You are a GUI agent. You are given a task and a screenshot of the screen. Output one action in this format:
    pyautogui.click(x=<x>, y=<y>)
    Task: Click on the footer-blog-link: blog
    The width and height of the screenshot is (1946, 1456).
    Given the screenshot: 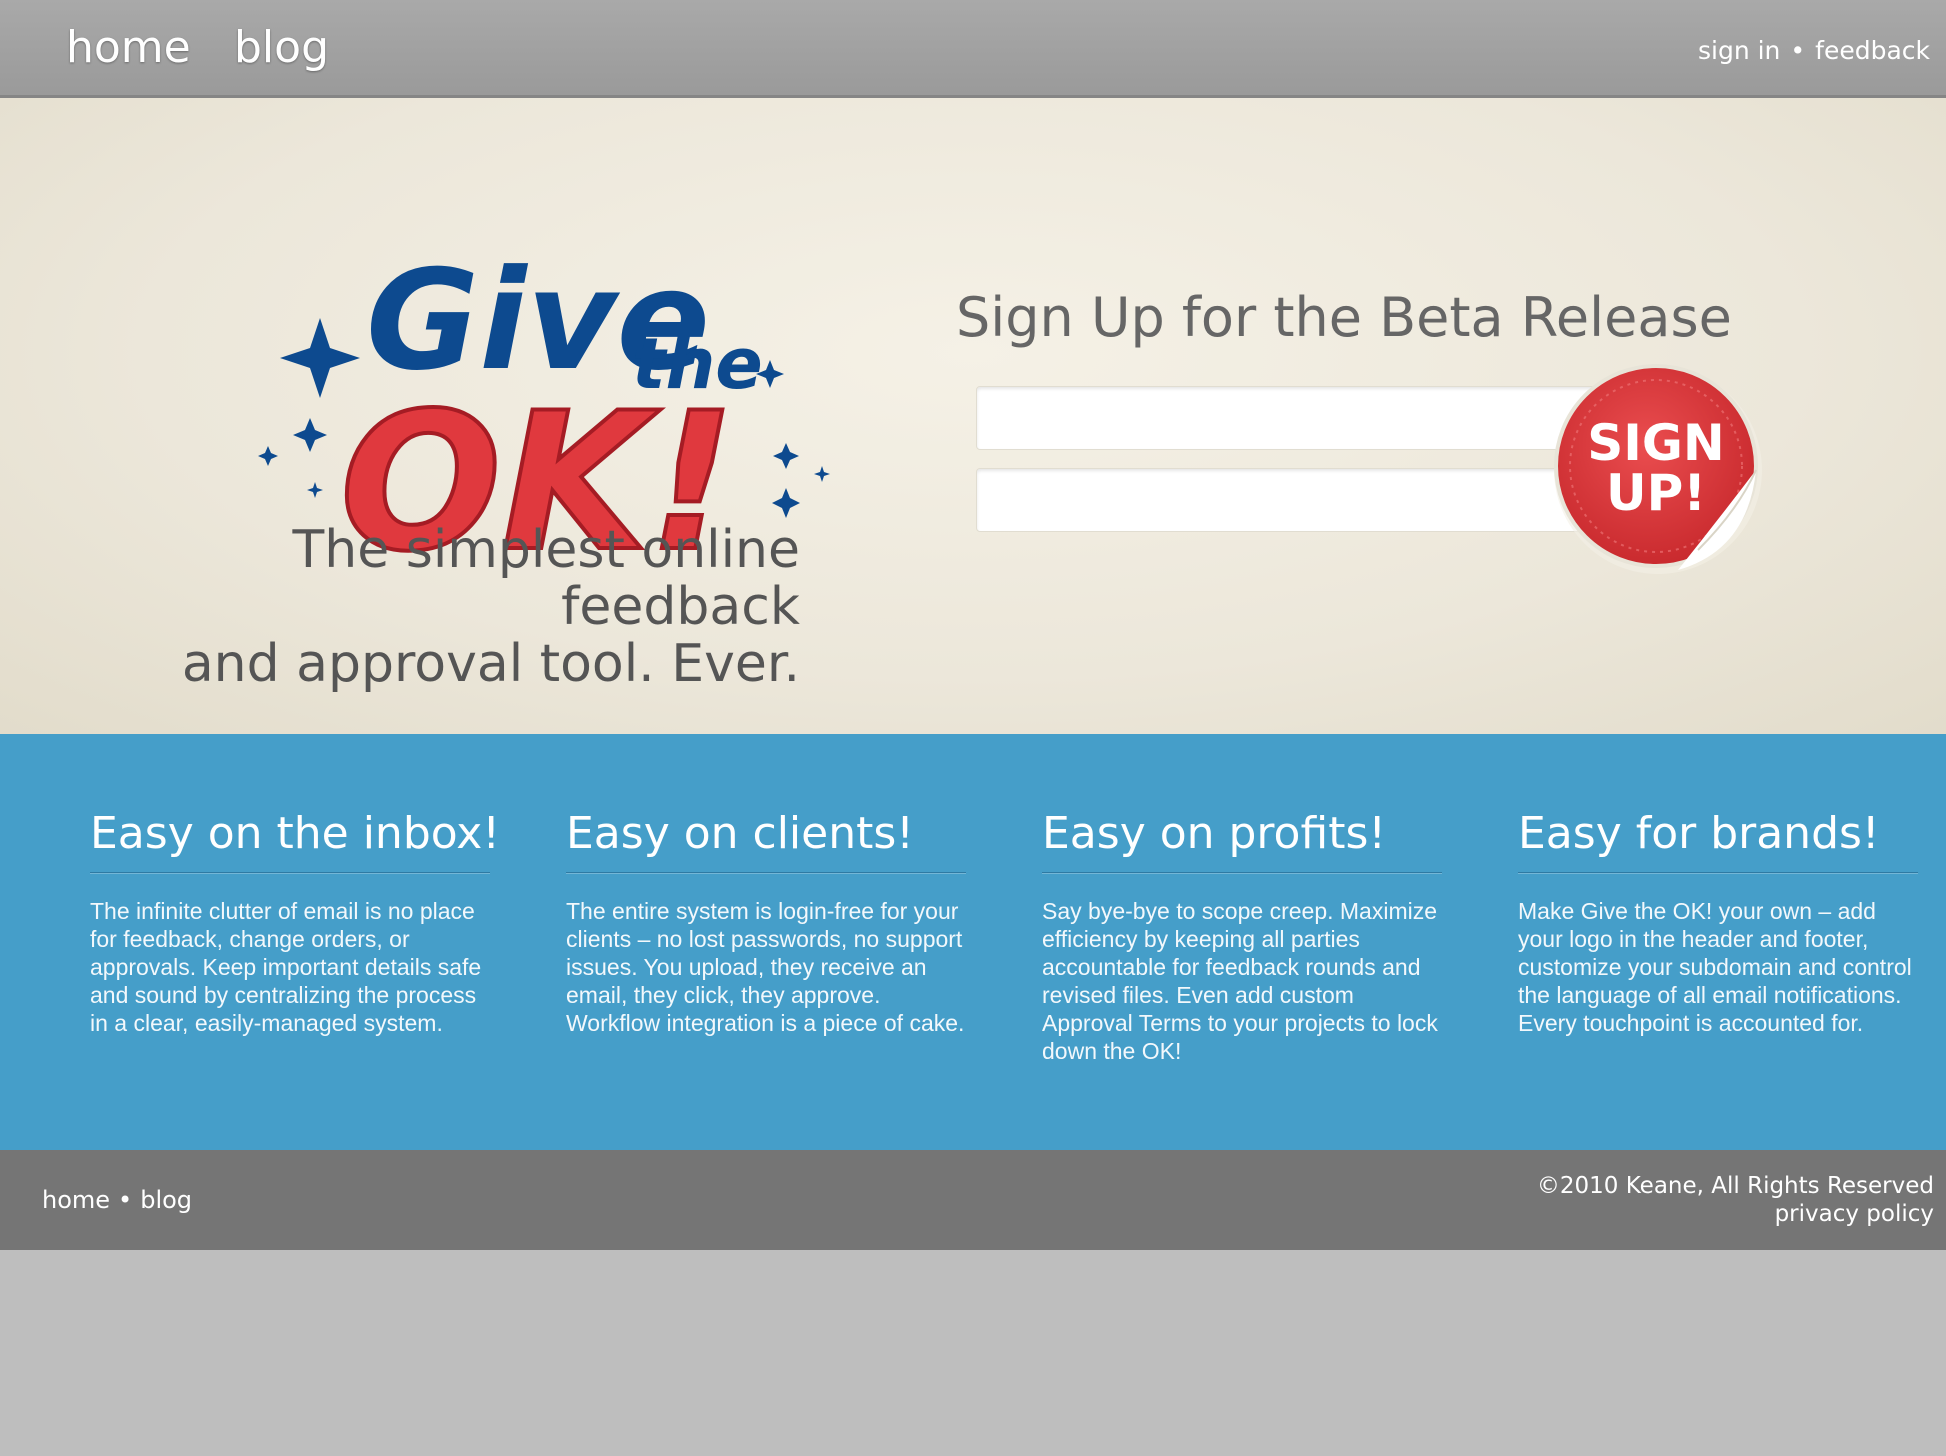 What is the action you would take?
    pyautogui.click(x=166, y=1200)
    